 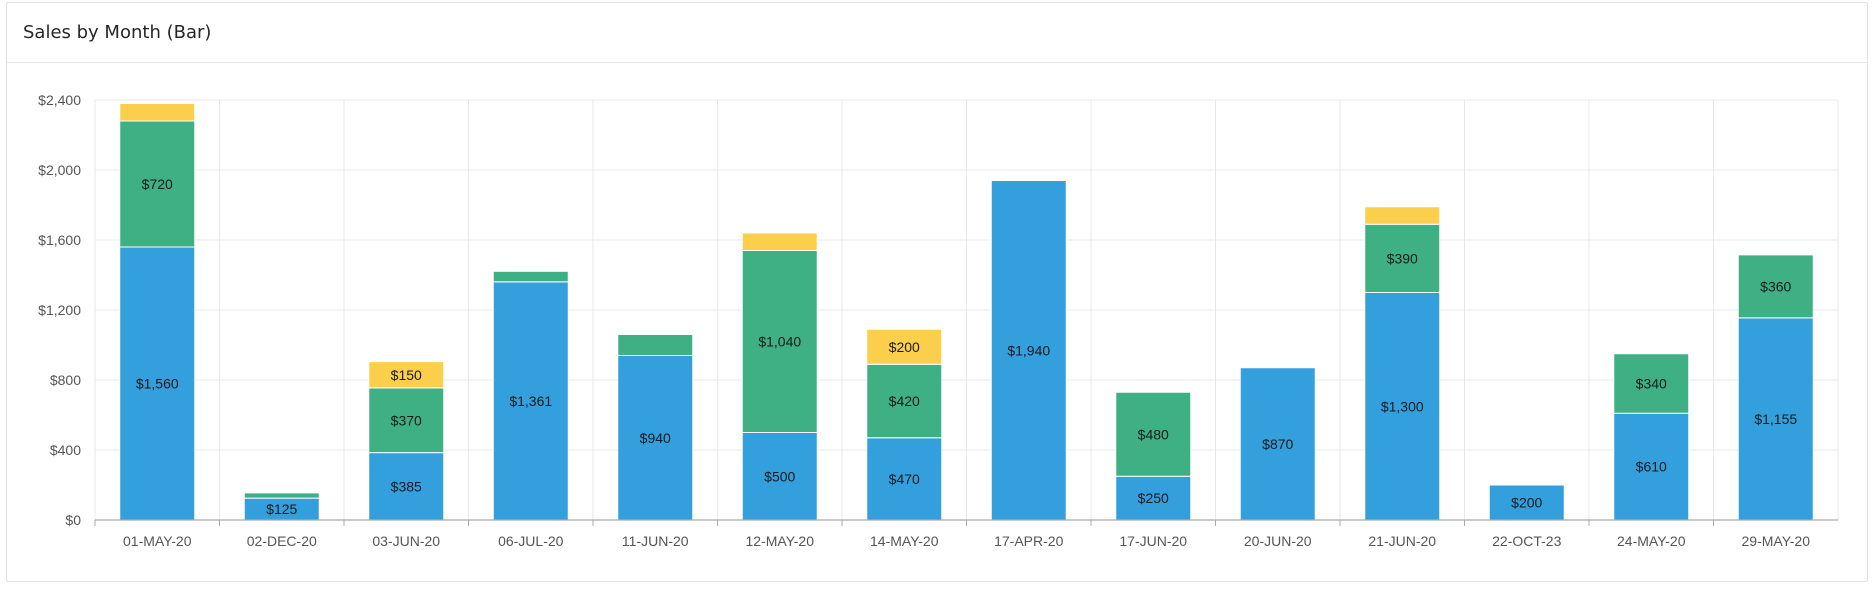 What do you see at coordinates (904, 401) in the screenshot?
I see `bar-data-label: $420` at bounding box center [904, 401].